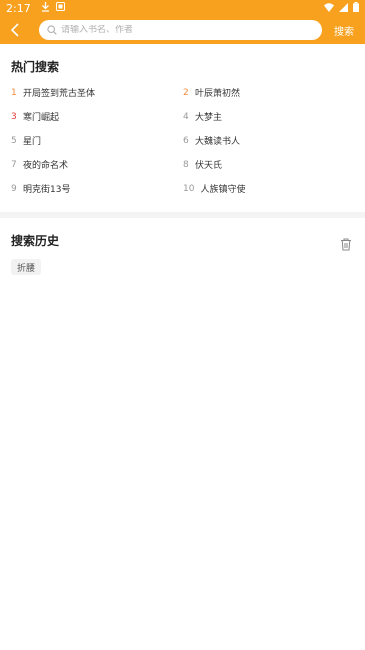  I want to click on hot-search-item: 1 开局签到荒古圣体, so click(53, 93).